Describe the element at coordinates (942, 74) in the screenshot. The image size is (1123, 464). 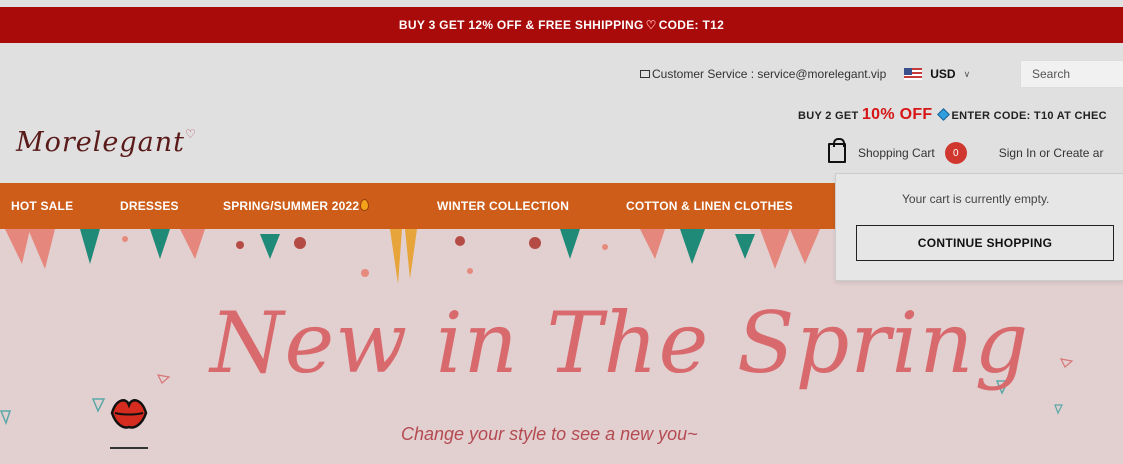
I see `currency-selector: USD` at that location.